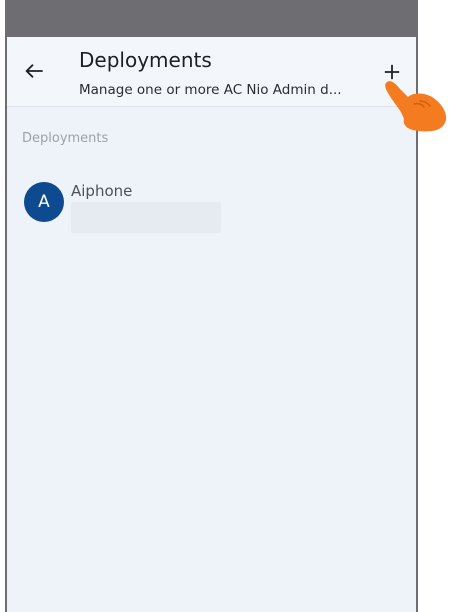 This screenshot has height=612, width=450. Describe the element at coordinates (146, 217) in the screenshot. I see `deployment-secondary-text` at that location.